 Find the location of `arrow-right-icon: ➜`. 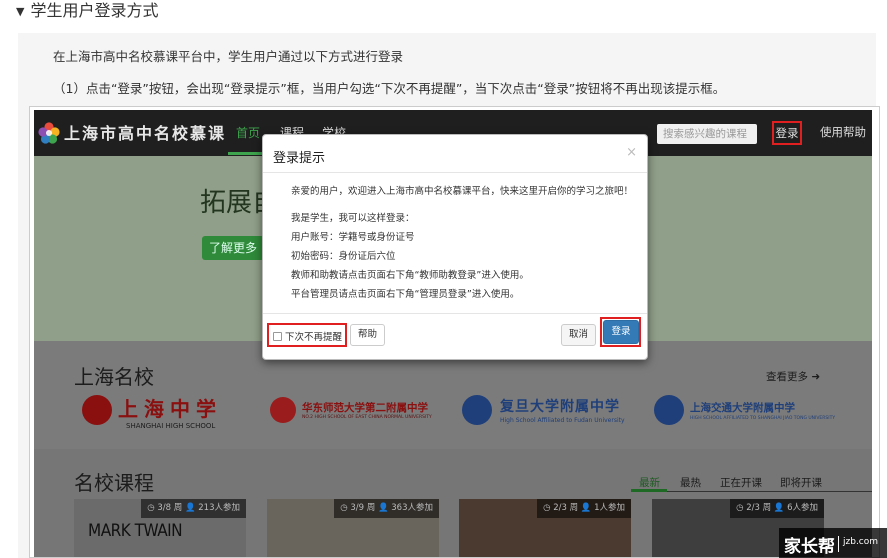

arrow-right-icon: ➜ is located at coordinates (816, 377).